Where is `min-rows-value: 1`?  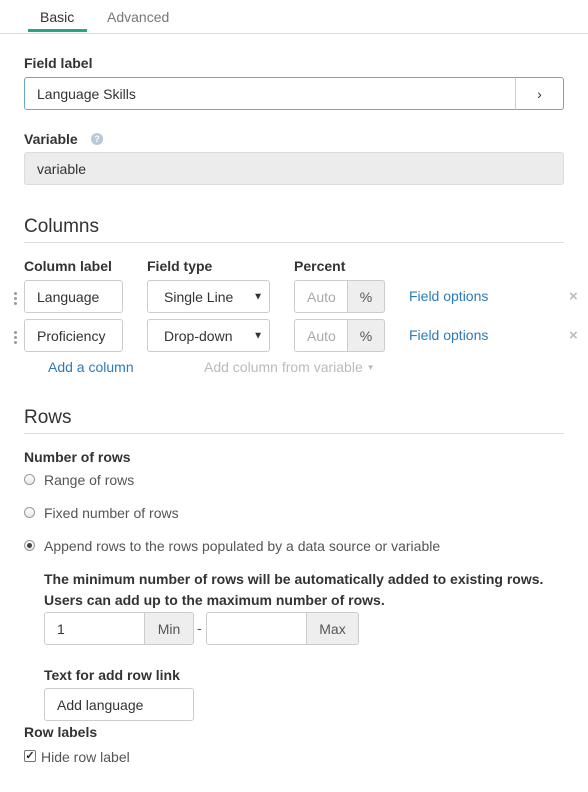
min-rows-value: 1 is located at coordinates (61, 628).